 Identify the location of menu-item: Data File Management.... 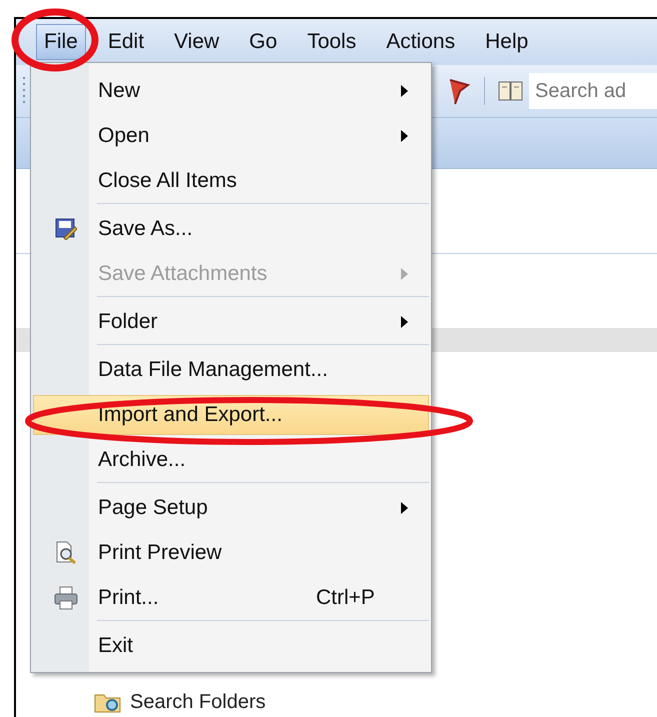
(231, 370).